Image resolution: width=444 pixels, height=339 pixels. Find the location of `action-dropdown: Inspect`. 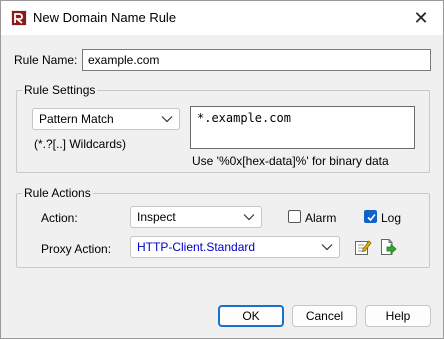

action-dropdown: Inspect is located at coordinates (196, 217).